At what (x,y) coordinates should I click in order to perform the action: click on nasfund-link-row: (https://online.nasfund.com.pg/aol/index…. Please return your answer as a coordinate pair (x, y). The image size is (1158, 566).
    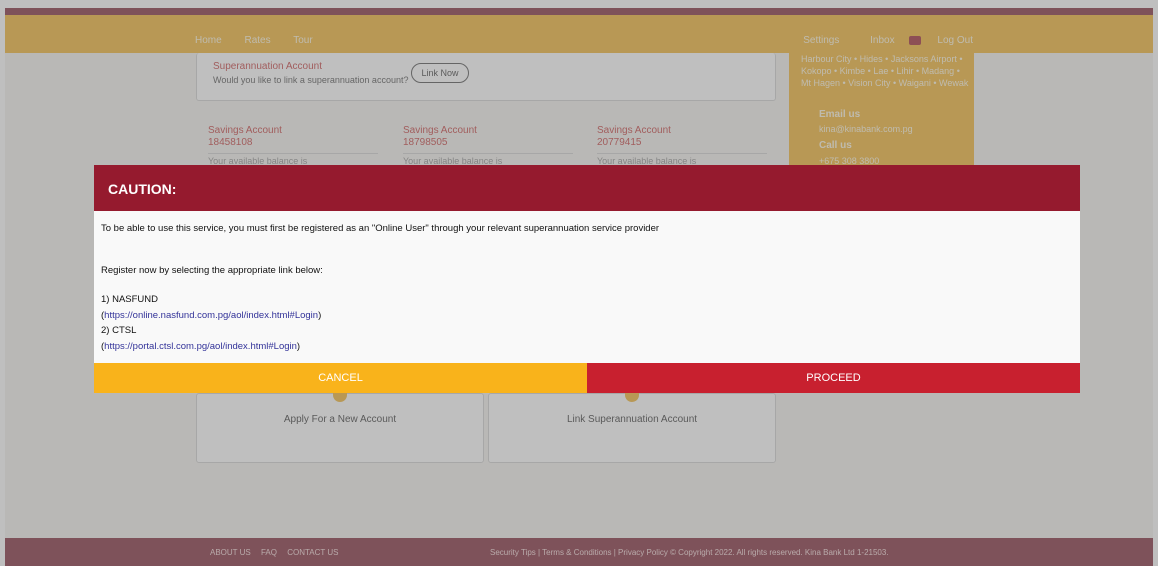
    Looking at the image, I should click on (211, 315).